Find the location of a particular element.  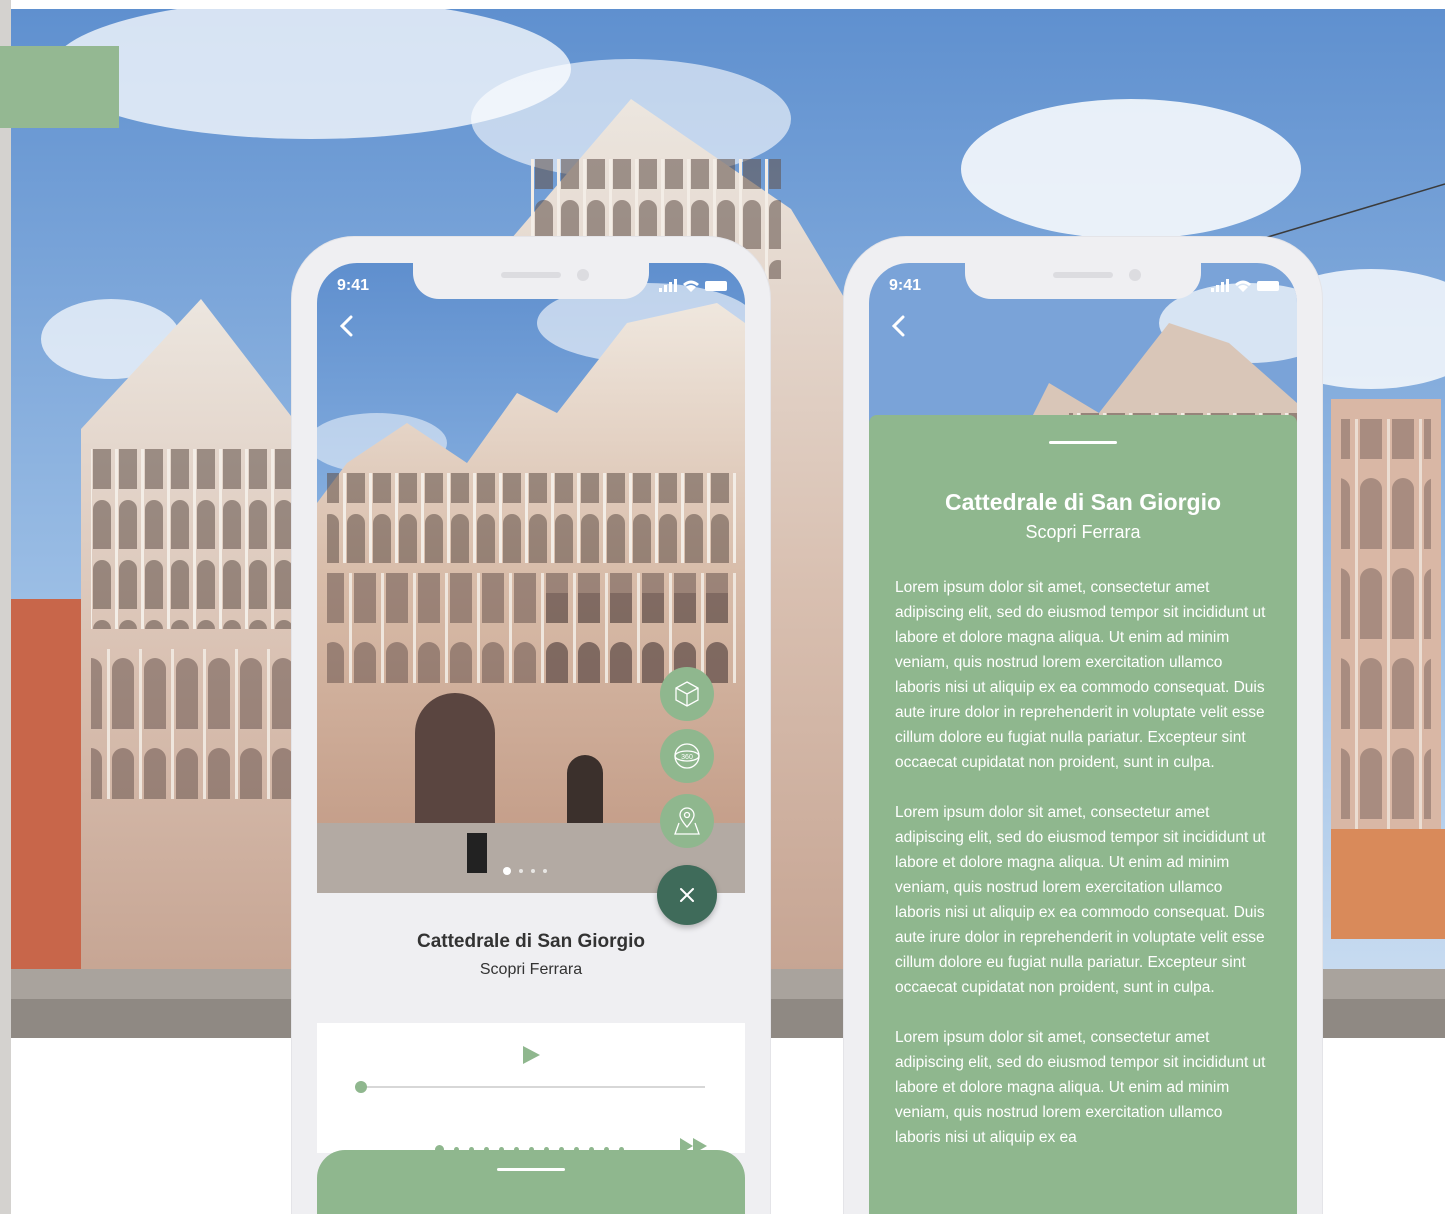

slide-indicator is located at coordinates (525, 871).